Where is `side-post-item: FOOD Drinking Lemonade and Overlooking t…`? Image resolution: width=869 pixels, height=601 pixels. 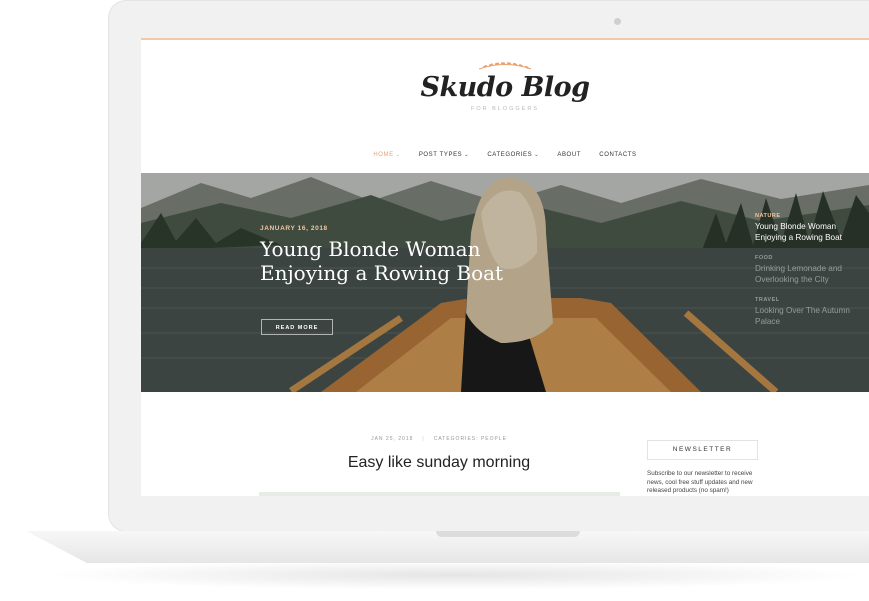
side-post-item: FOOD Drinking Lemonade and Overlooking t… is located at coordinates (811, 270).